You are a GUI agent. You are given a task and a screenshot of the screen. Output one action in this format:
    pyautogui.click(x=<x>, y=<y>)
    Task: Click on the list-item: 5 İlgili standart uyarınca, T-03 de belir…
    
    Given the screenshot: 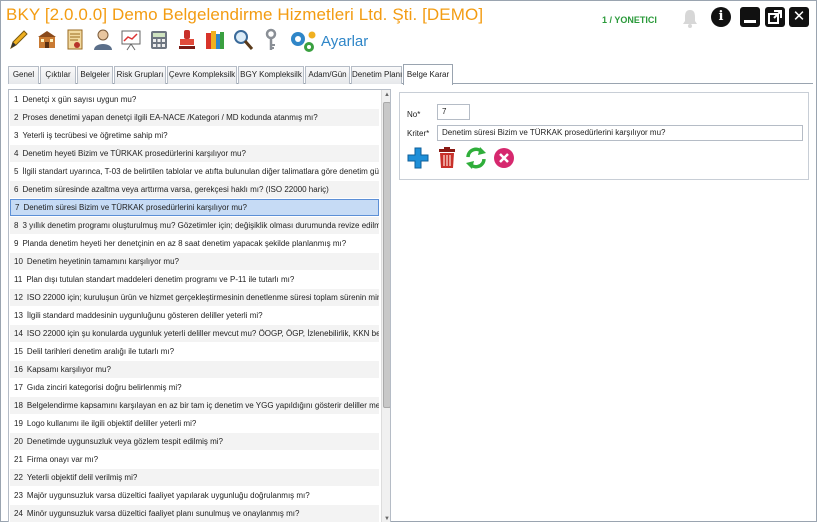 What is the action you would take?
    pyautogui.click(x=194, y=171)
    